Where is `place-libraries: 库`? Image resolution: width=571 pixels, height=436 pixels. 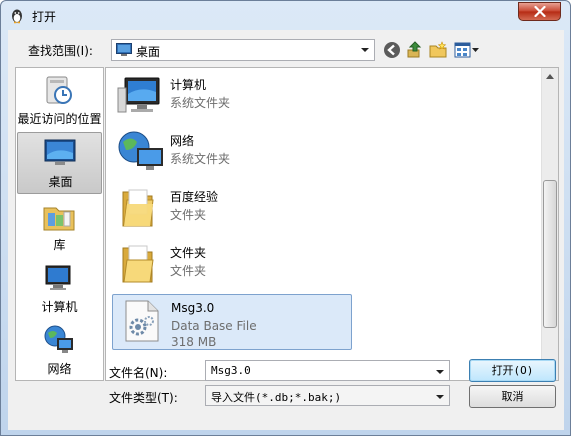 place-libraries: 库 is located at coordinates (59, 227).